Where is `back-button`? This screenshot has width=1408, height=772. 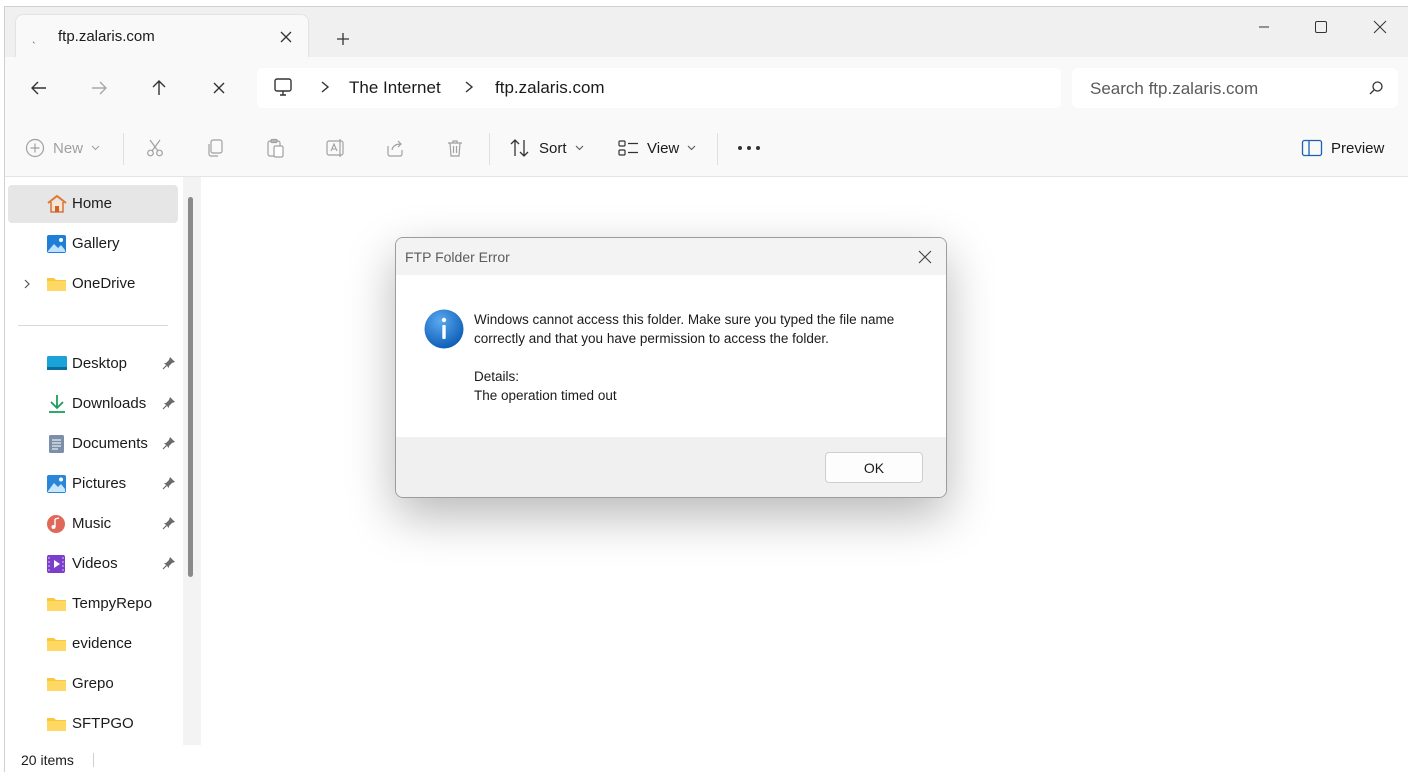 back-button is located at coordinates (39, 88).